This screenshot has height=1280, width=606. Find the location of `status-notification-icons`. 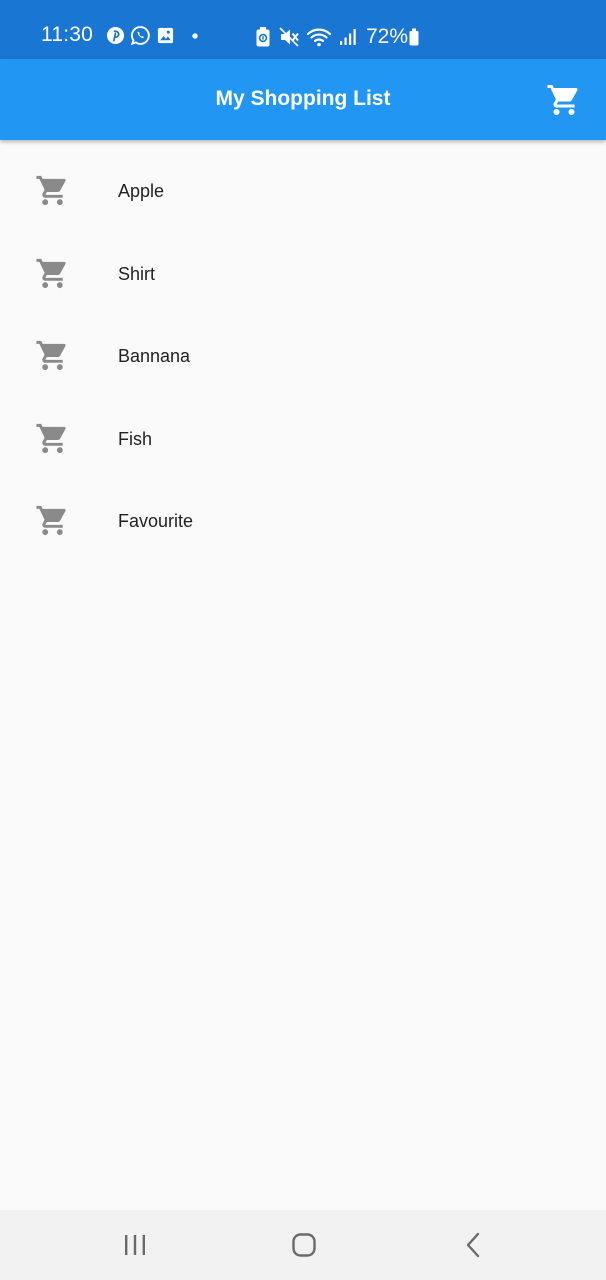

status-notification-icons is located at coordinates (155, 35).